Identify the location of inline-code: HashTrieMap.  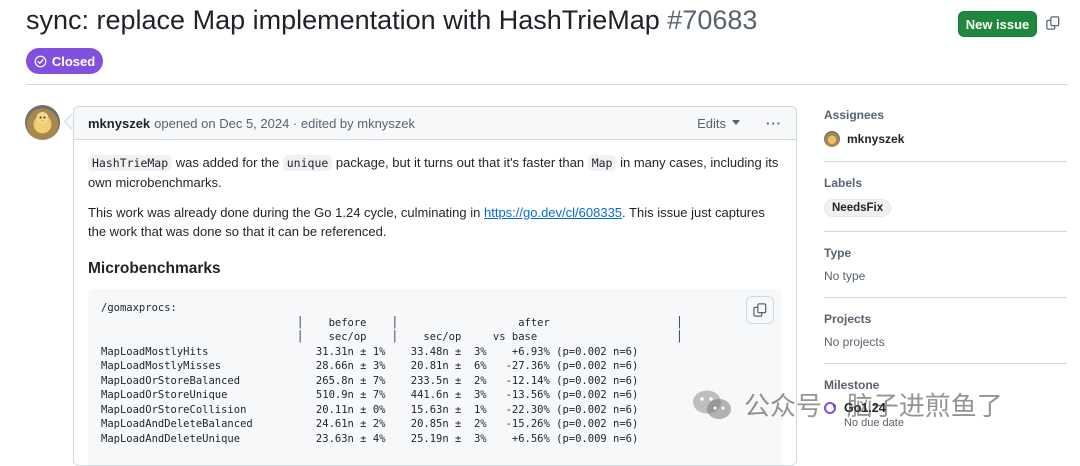
(130, 163).